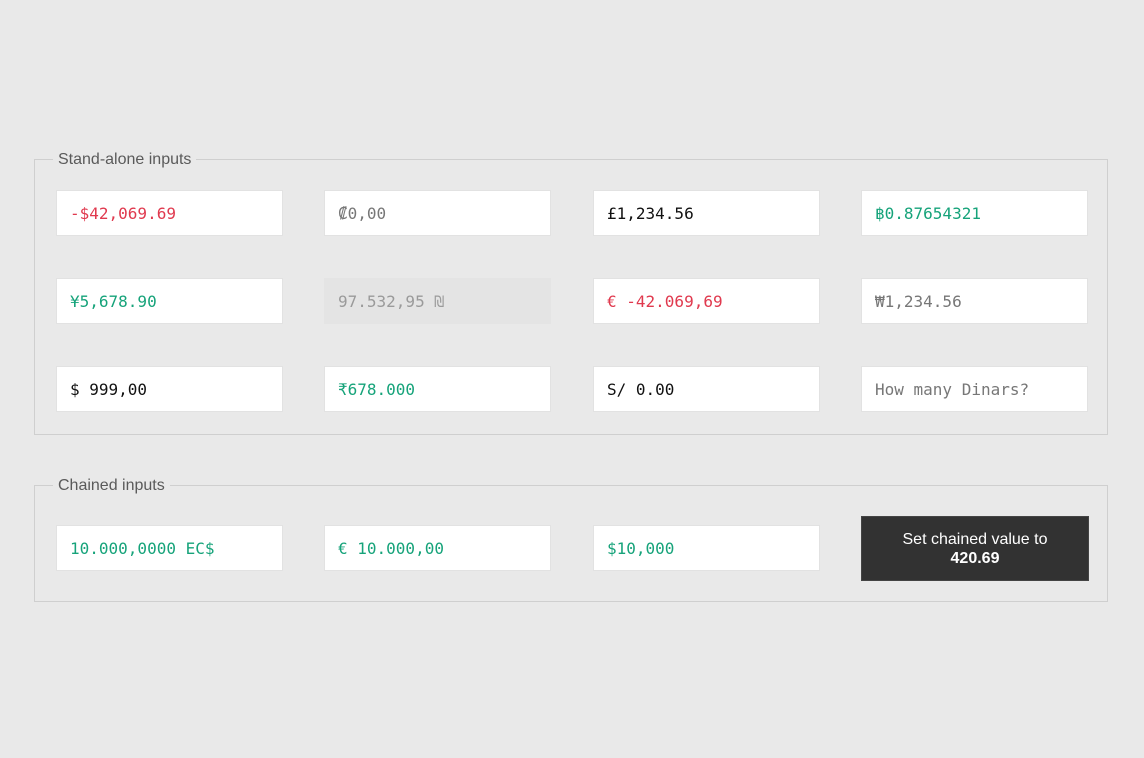 This screenshot has width=1144, height=758. Describe the element at coordinates (974, 213) in the screenshot. I see `currency-input-baht` at that location.